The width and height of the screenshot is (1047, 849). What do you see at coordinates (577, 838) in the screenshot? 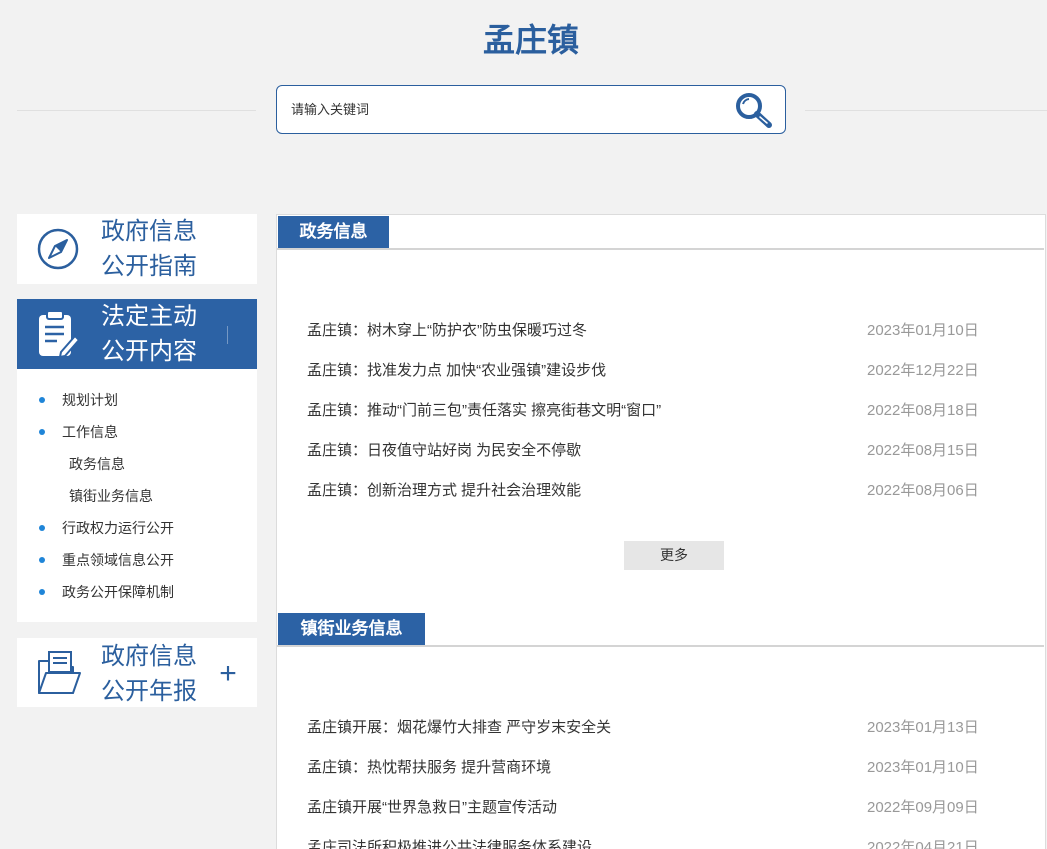
I see `news-title: 孟庄司法所积极推进公共法律服务体系建设` at bounding box center [577, 838].